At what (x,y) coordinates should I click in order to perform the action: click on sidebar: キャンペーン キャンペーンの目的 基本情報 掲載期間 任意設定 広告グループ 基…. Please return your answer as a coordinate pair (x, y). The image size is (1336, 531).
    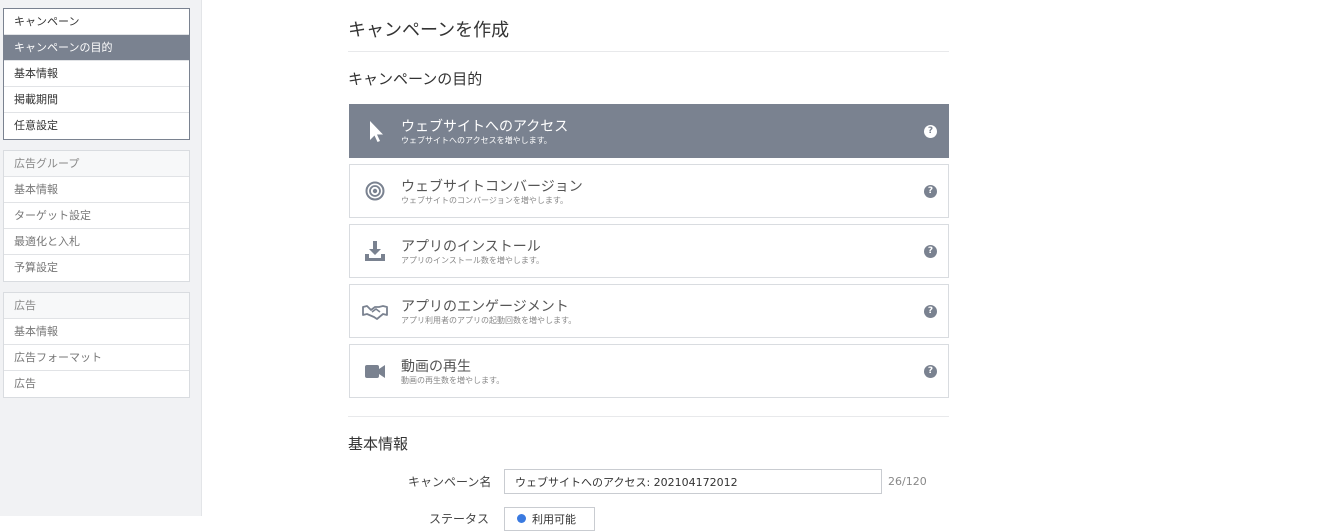
    Looking at the image, I should click on (101, 258).